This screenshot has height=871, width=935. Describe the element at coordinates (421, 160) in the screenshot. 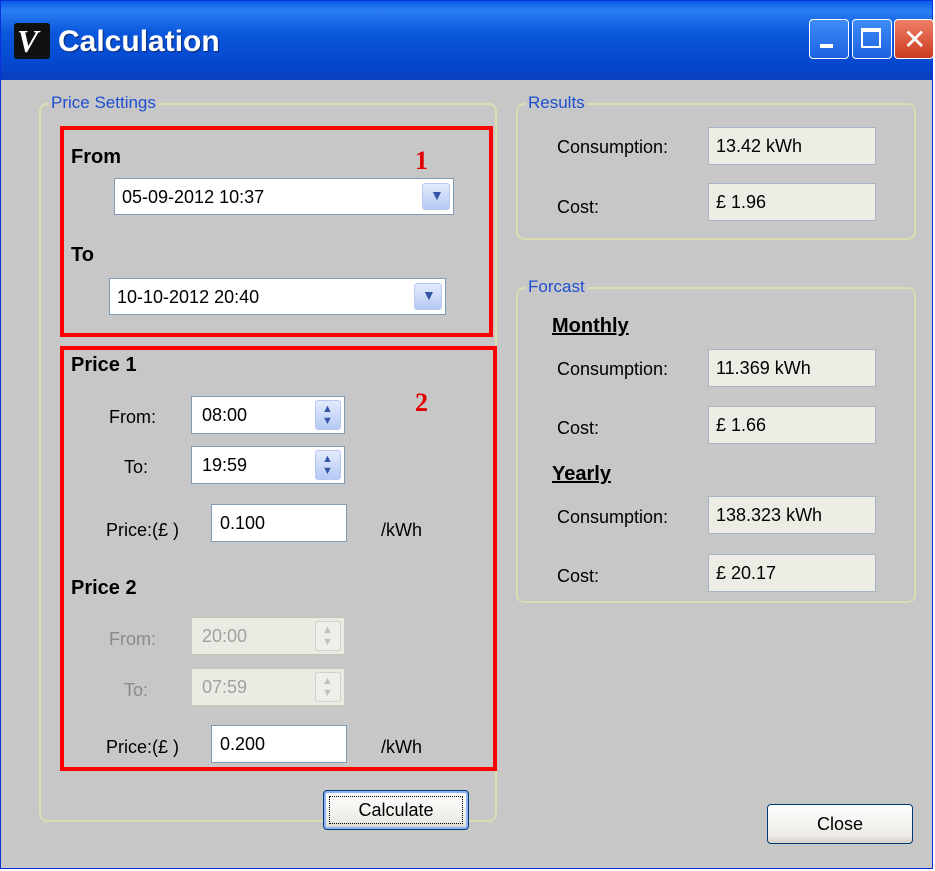

I see `annotation-marker-1: 1` at that location.